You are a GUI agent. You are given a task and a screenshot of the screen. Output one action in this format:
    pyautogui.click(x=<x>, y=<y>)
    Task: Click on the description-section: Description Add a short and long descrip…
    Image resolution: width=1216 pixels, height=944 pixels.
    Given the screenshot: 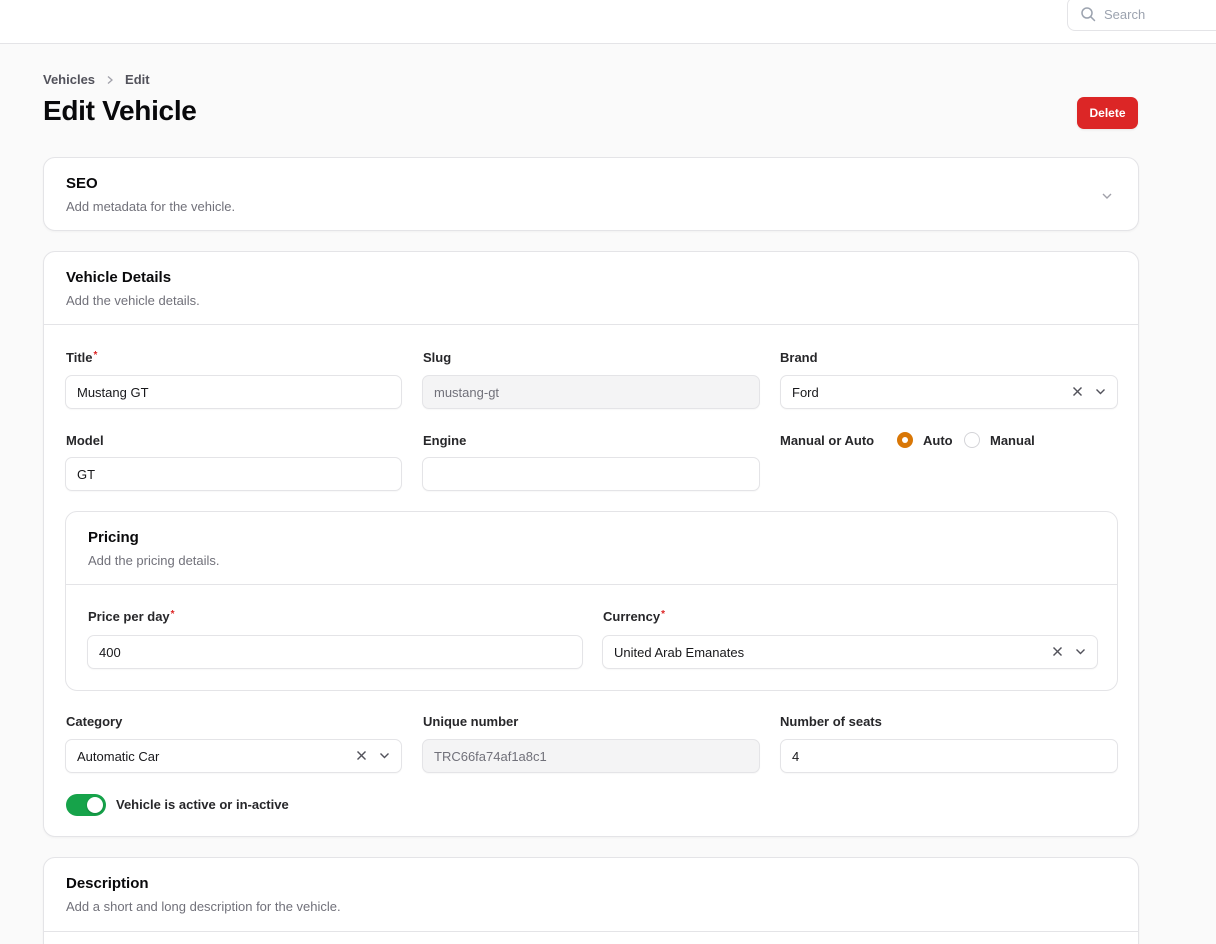 What is the action you would take?
    pyautogui.click(x=591, y=900)
    